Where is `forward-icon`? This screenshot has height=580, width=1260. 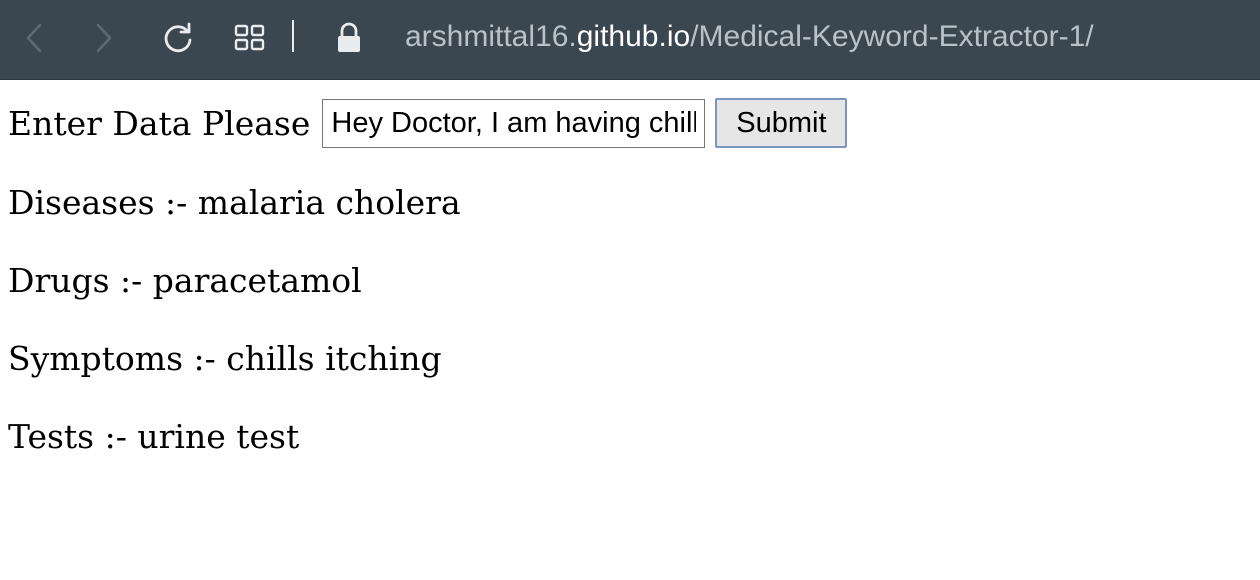
forward-icon is located at coordinates (104, 38).